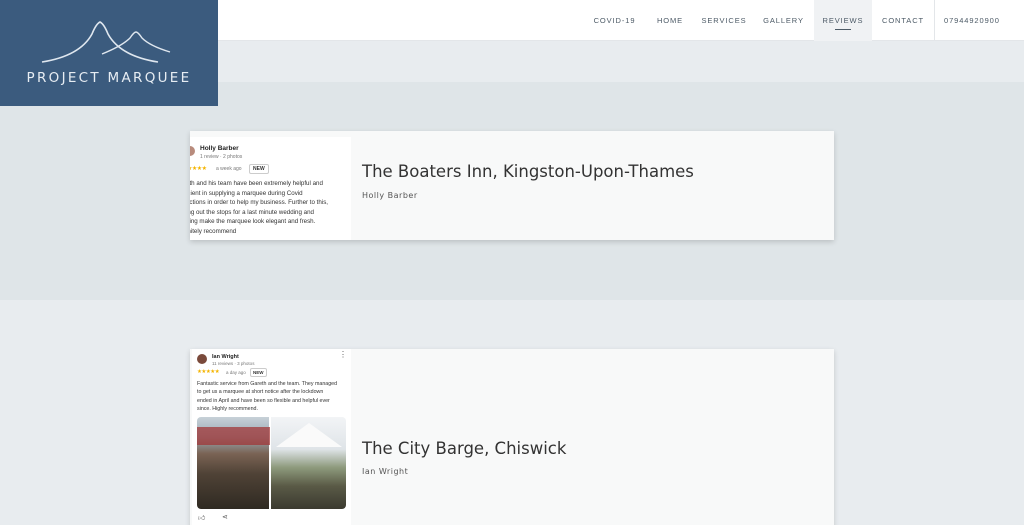 Image resolution: width=1024 pixels, height=525 pixels. What do you see at coordinates (221, 157) in the screenshot?
I see `reviewer-meta: 1 review · 2 photos` at bounding box center [221, 157].